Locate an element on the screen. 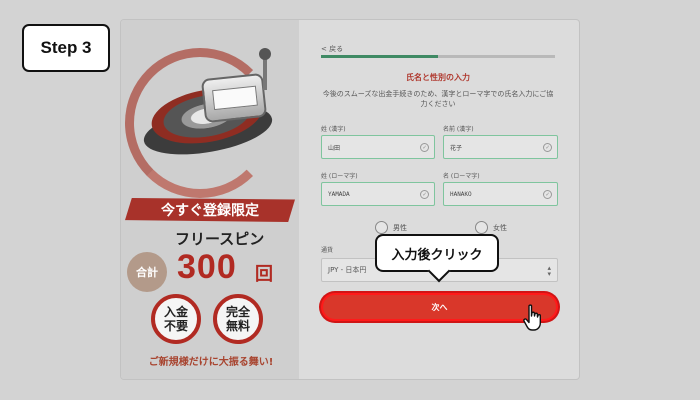 The height and width of the screenshot is (400, 700). slot-machine-image is located at coordinates (234, 98).